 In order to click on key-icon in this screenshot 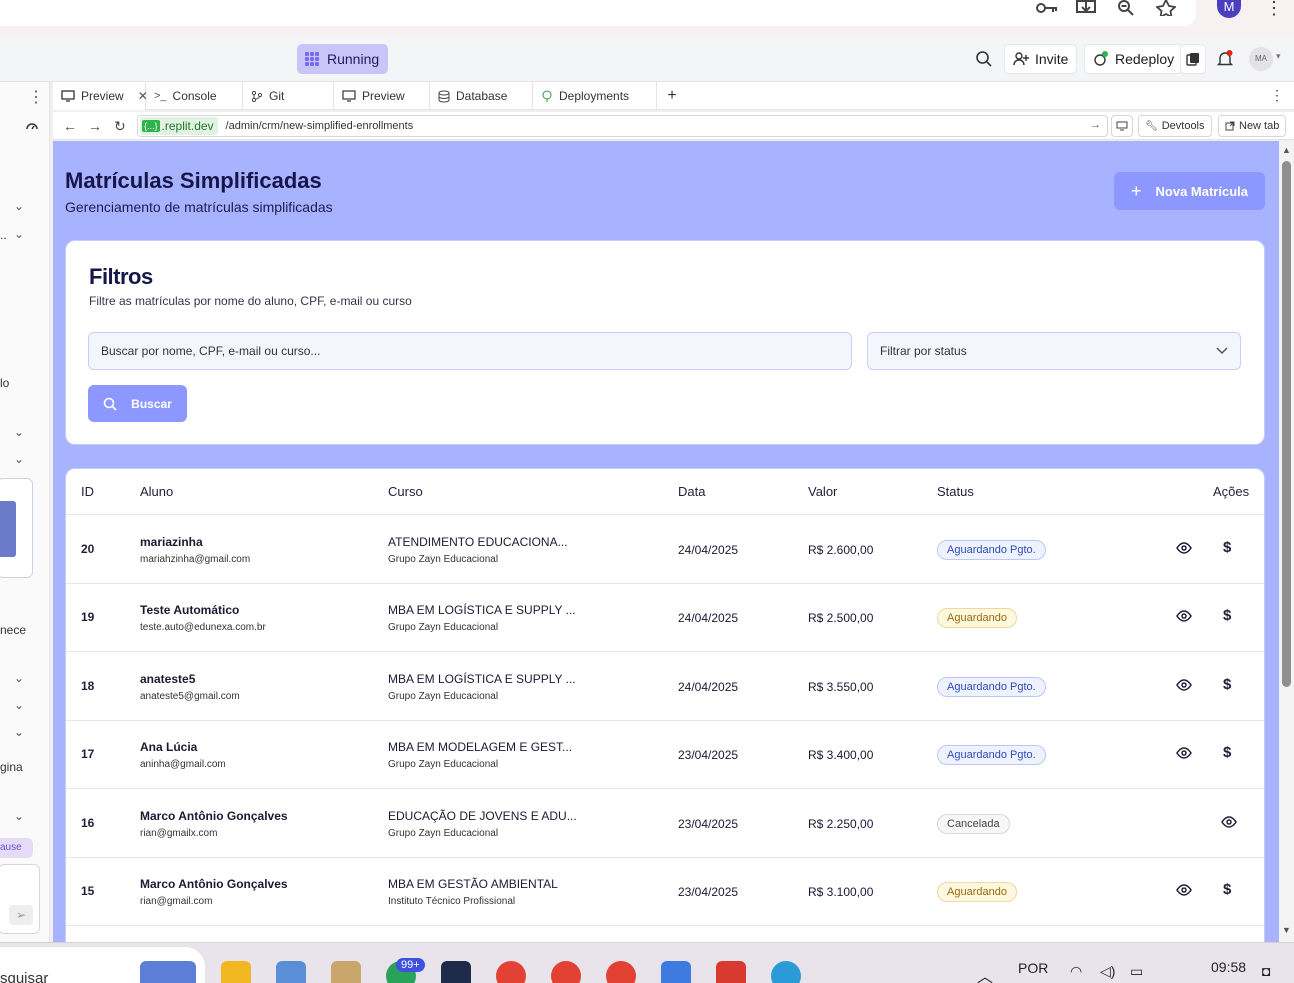, I will do `click(1047, 9)`.